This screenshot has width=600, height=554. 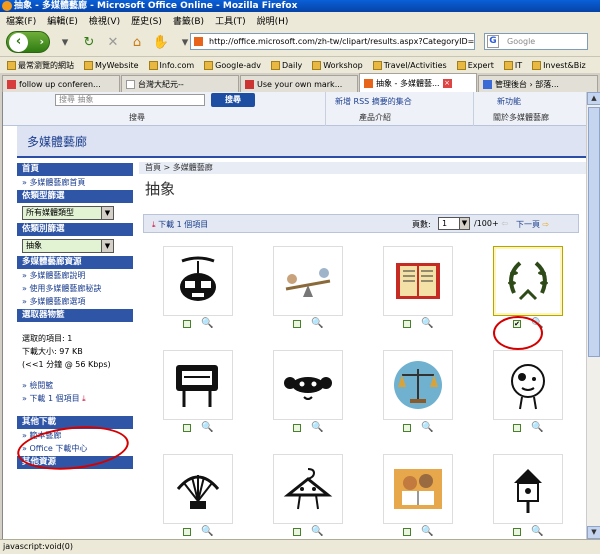 What do you see at coordinates (532, 224) in the screenshot?
I see `next-page-link: 下一頁 ⇨` at bounding box center [532, 224].